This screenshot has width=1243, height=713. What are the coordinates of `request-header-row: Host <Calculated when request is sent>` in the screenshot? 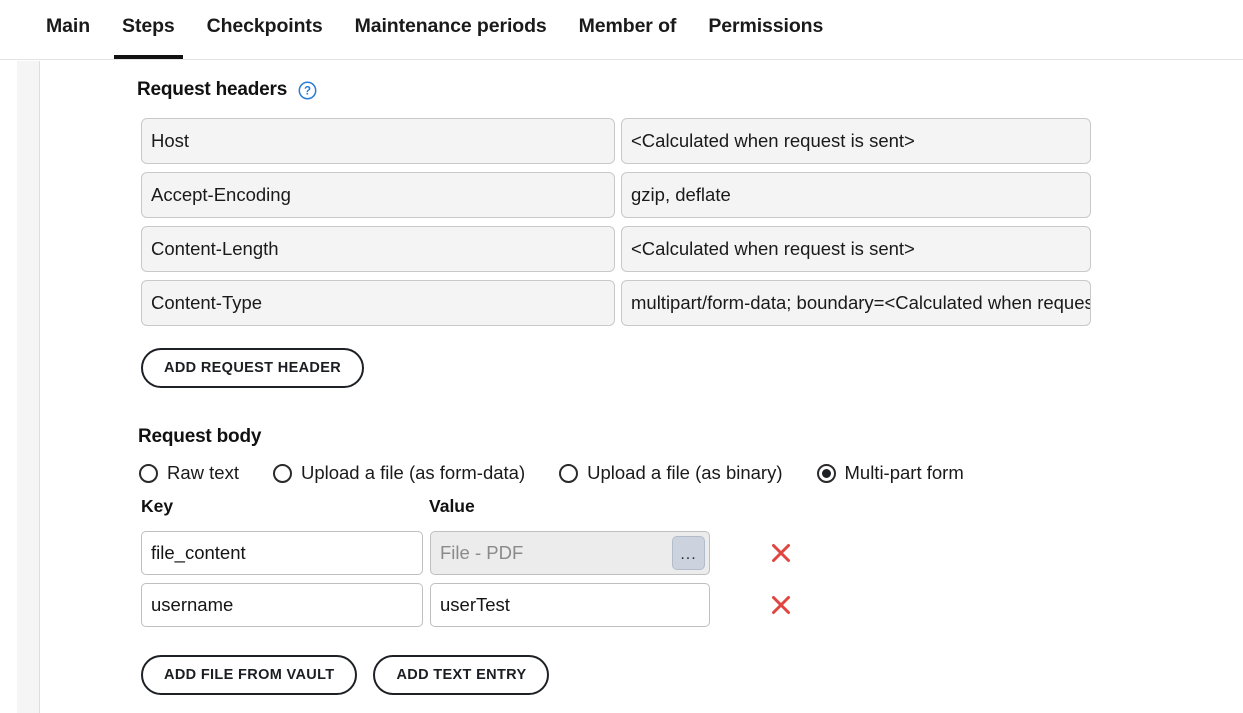 It's located at (616, 141).